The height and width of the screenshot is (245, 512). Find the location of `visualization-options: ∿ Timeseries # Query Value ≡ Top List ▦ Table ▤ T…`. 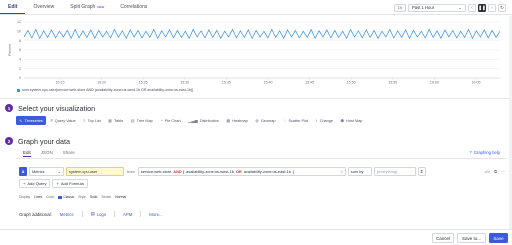

visualization-options: ∿ Timeseries # Query Value ≡ Top List ▦ Table ▤ T… is located at coordinates (190, 120).